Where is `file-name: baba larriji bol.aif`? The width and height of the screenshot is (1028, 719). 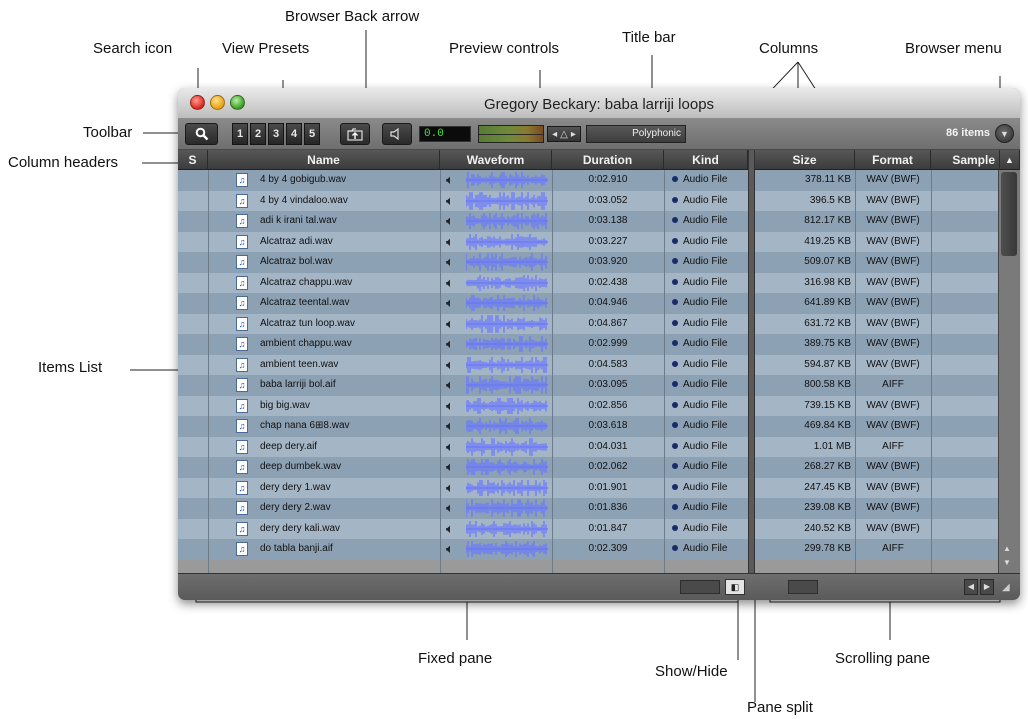 file-name: baba larriji bol.aif is located at coordinates (349, 385).